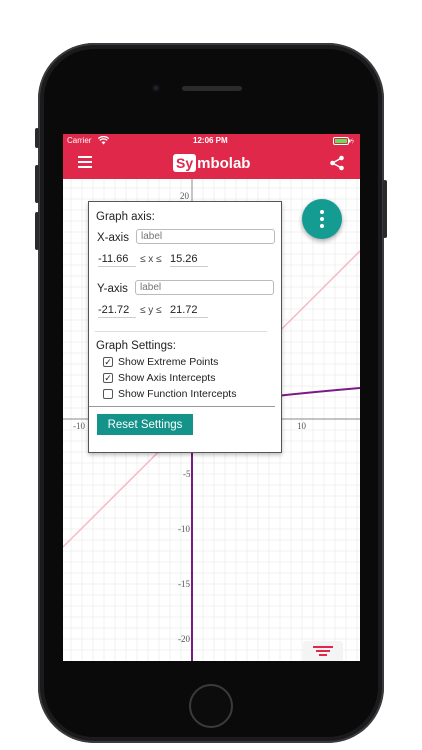 The width and height of the screenshot is (422, 750). I want to click on earpiece-speaker, so click(212, 88).